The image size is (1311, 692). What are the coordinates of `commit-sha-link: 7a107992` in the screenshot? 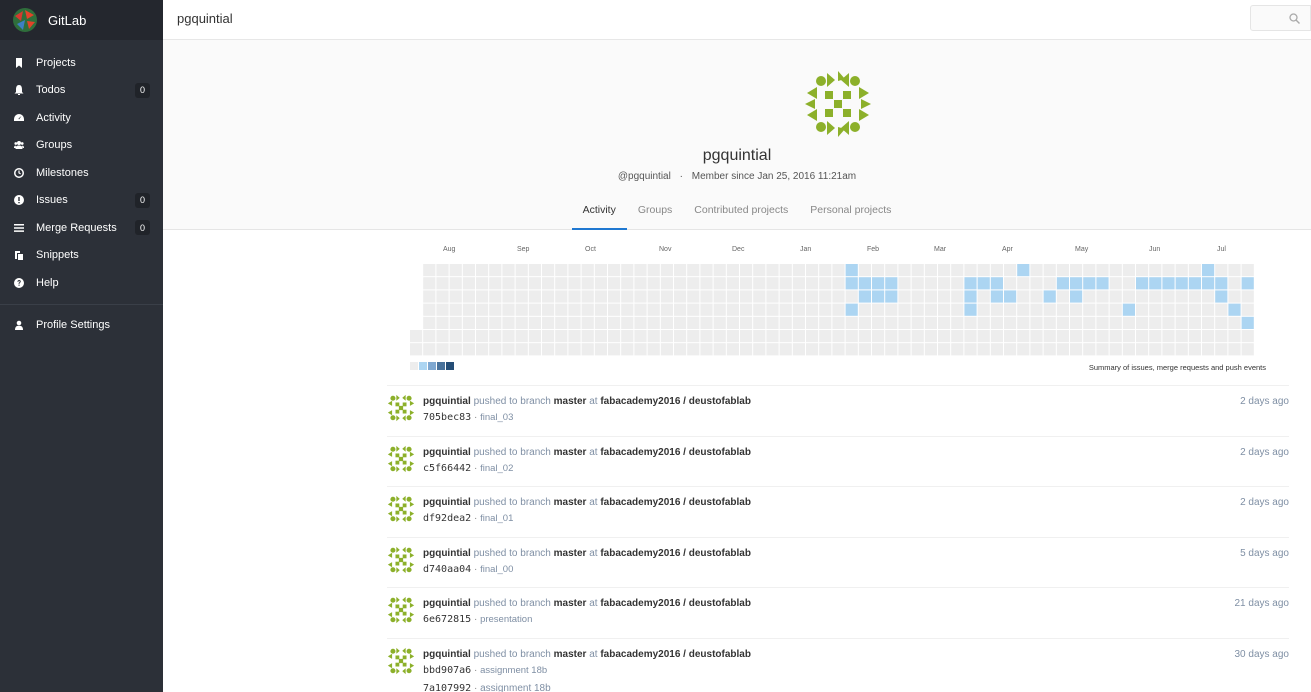 It's located at (447, 687).